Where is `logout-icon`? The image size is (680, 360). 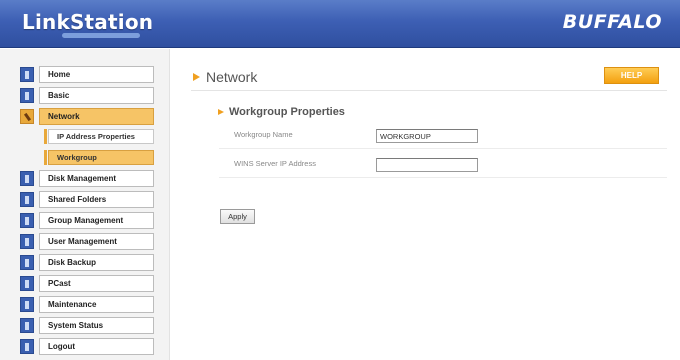
logout-icon is located at coordinates (27, 346).